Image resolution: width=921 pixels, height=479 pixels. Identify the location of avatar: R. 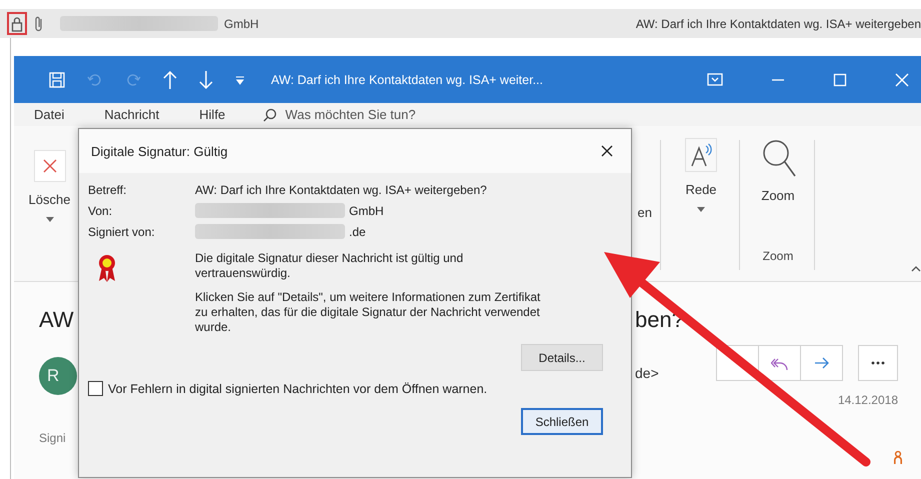
(58, 376).